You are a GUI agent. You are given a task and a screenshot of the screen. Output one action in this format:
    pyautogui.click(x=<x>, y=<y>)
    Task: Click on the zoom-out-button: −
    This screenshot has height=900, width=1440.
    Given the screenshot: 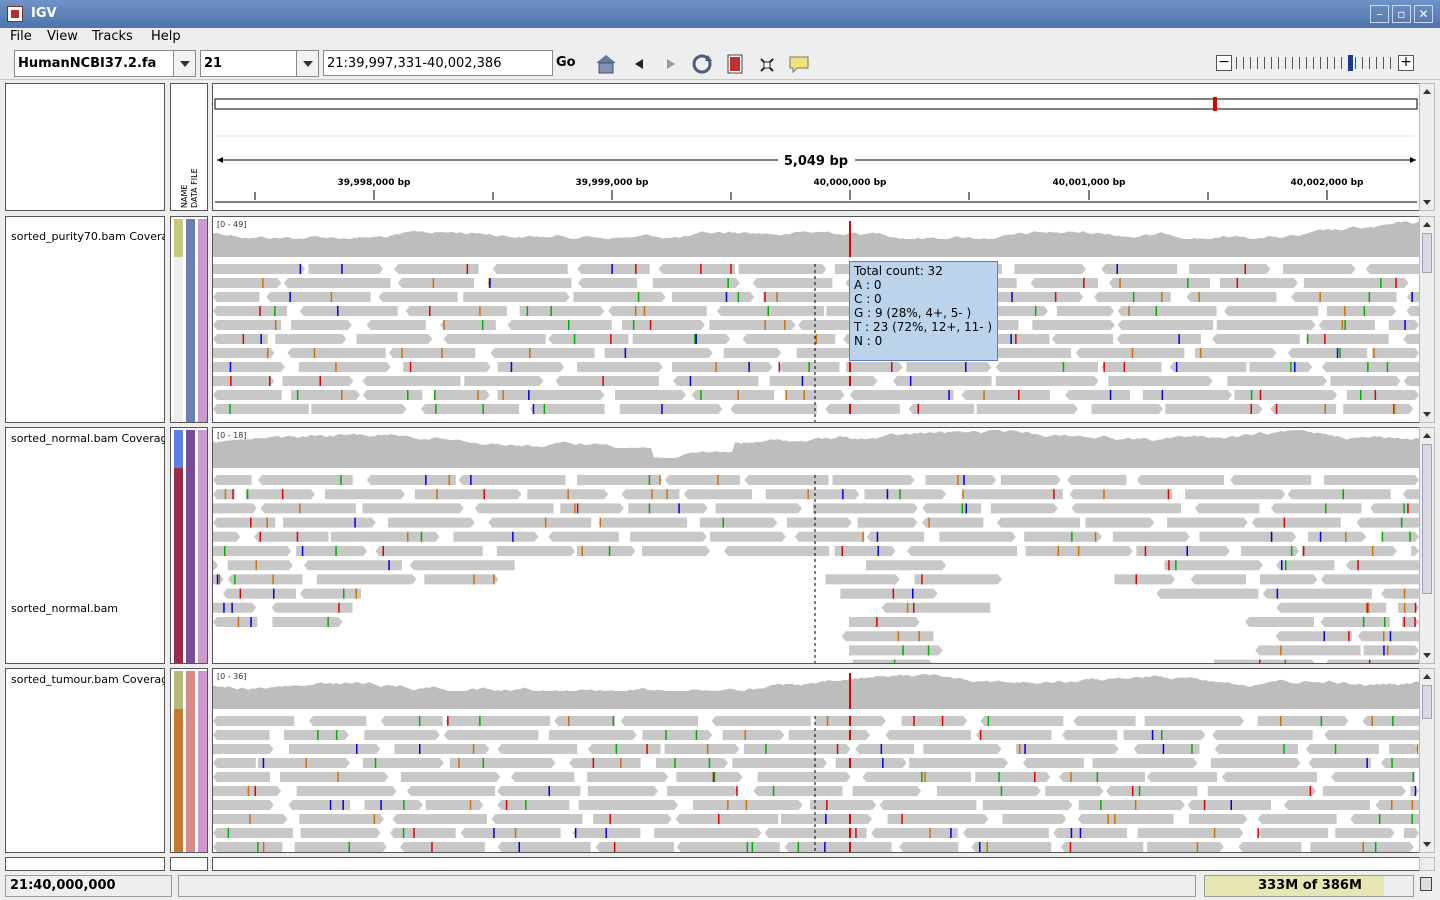 What is the action you would take?
    pyautogui.click(x=1224, y=63)
    